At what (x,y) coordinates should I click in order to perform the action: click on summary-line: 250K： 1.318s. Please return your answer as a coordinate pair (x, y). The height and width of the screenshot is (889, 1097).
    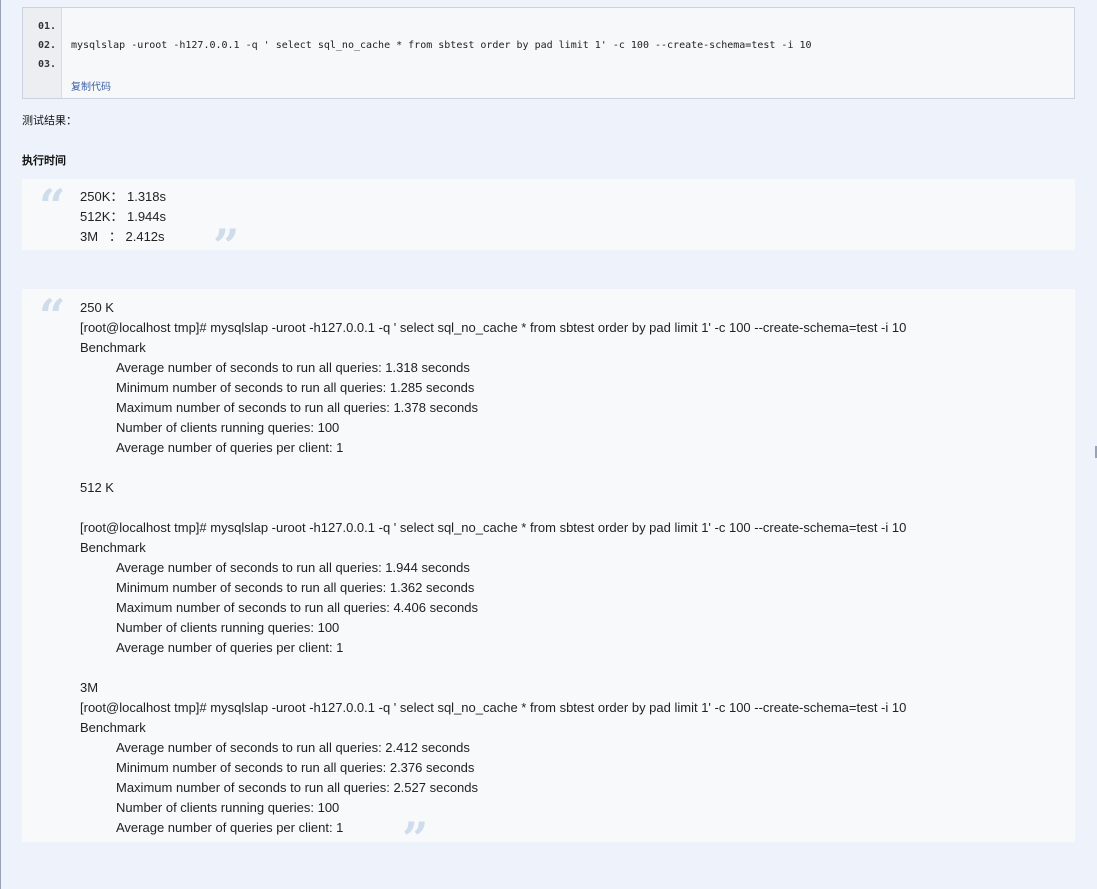
    Looking at the image, I should click on (123, 196).